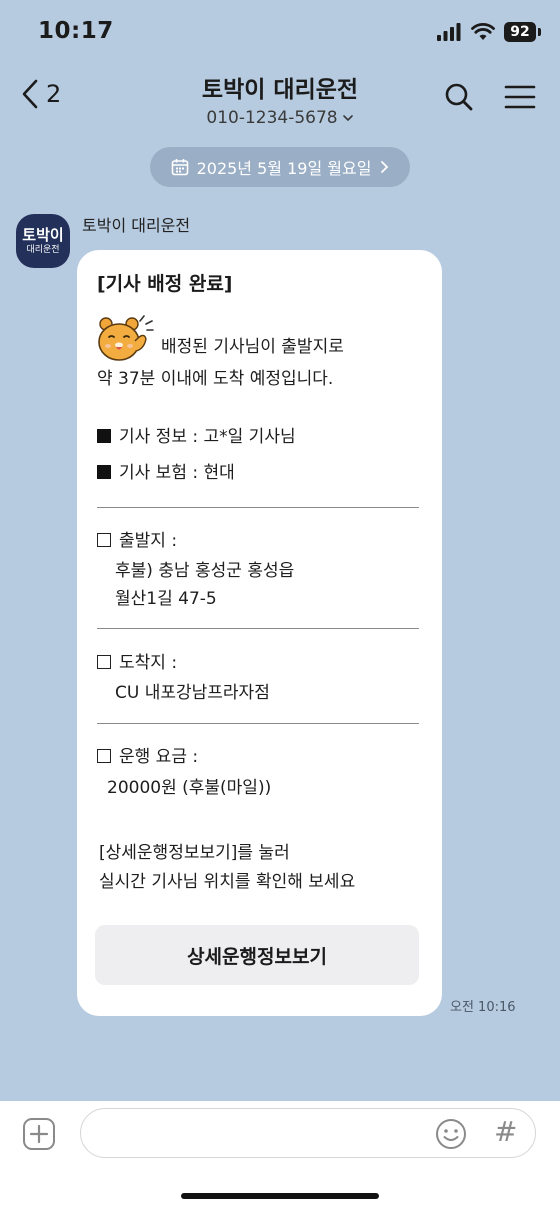 This screenshot has height=1211, width=560. I want to click on chat-header: 2 토박이 대리운전 010-1234-5678, so click(280, 99).